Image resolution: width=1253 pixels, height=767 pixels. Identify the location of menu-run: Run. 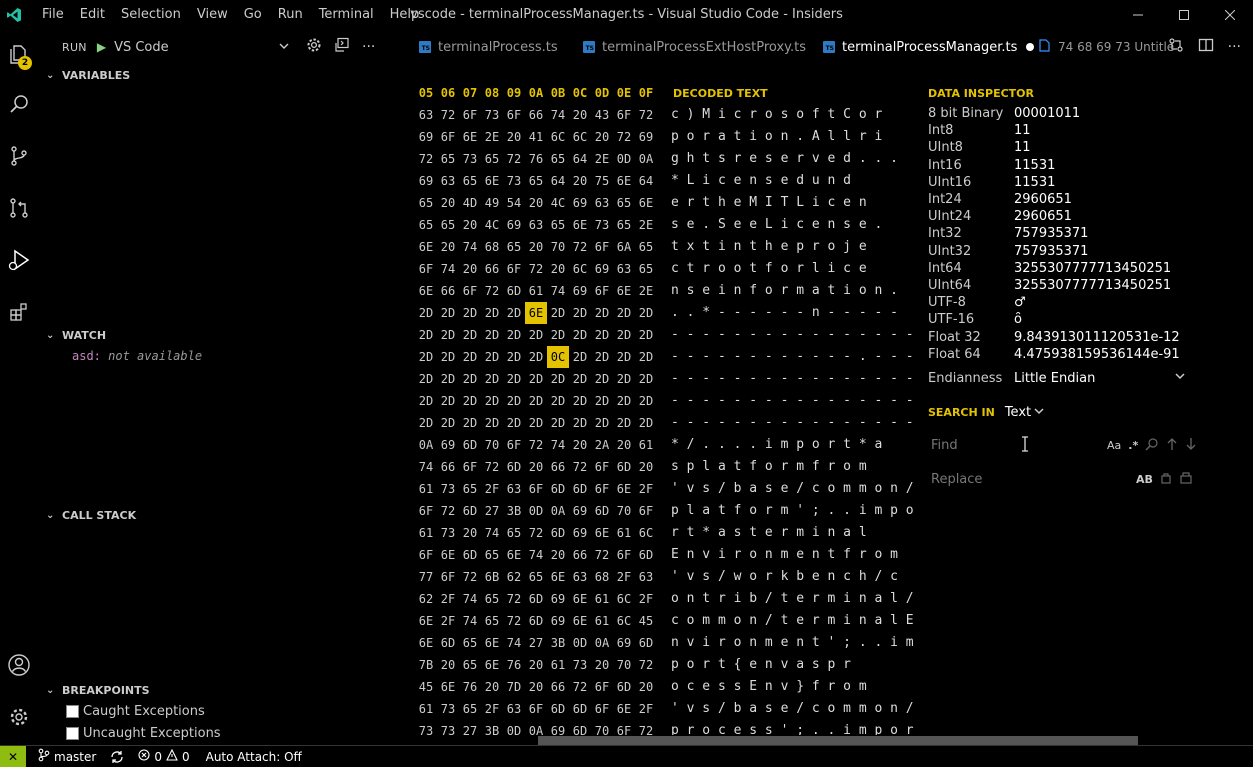
(290, 15).